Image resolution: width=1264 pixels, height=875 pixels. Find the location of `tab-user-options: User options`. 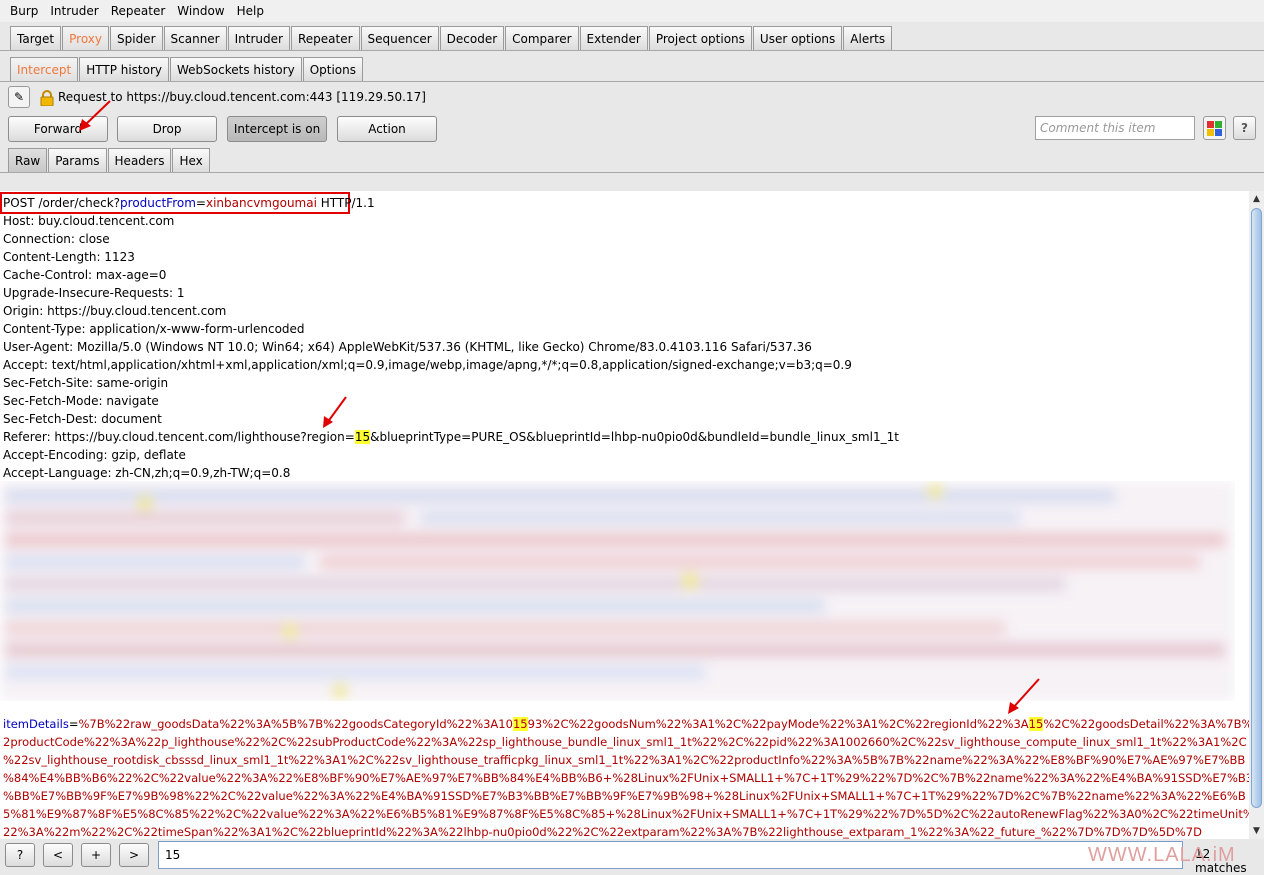

tab-user-options: User options is located at coordinates (797, 38).